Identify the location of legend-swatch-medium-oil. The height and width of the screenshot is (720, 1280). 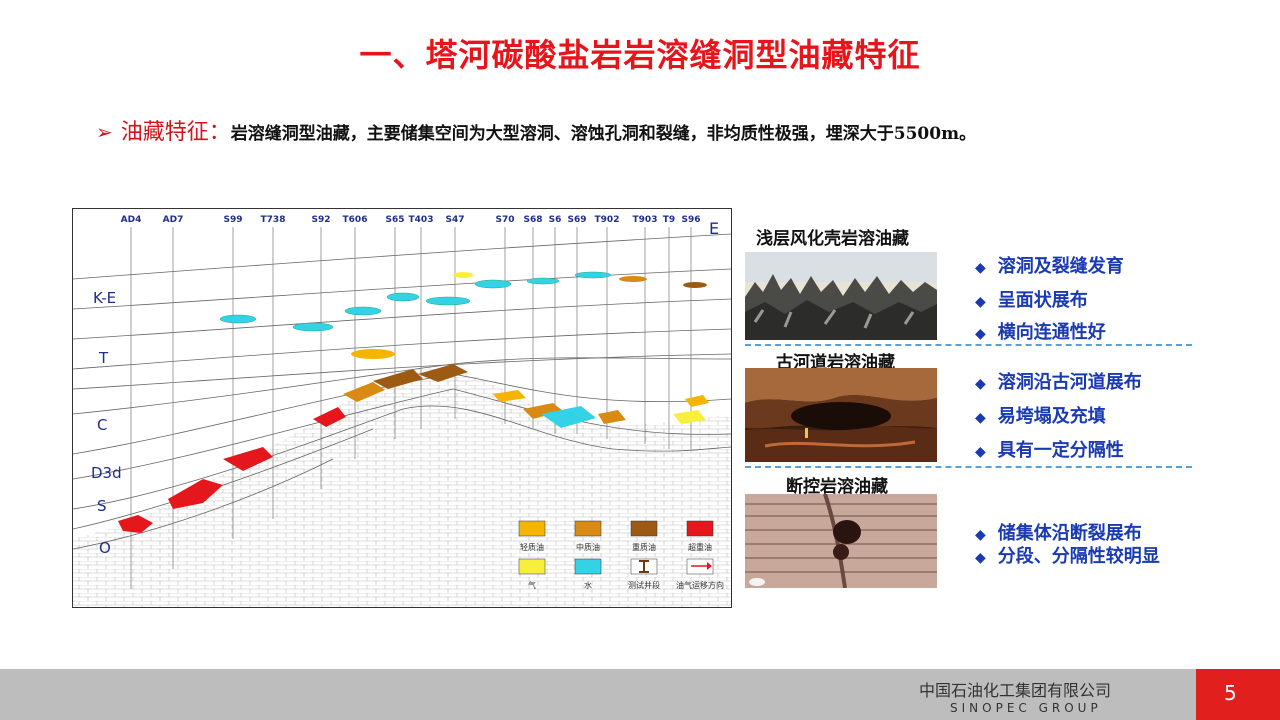
(588, 528).